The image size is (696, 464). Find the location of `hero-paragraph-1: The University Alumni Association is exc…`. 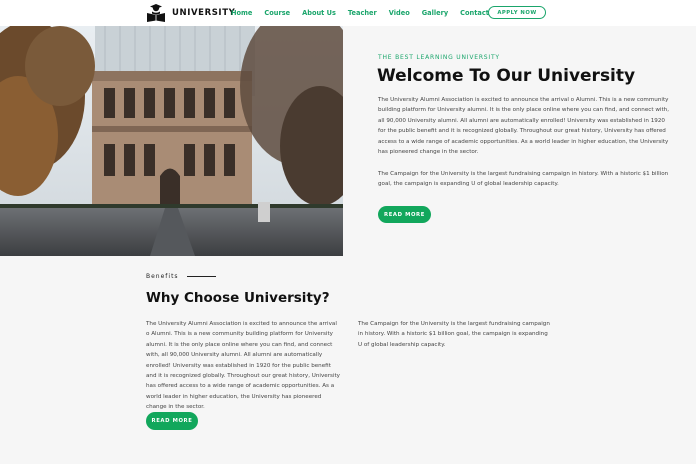

hero-paragraph-1: The University Alumni Association is exc… is located at coordinates (523, 126).